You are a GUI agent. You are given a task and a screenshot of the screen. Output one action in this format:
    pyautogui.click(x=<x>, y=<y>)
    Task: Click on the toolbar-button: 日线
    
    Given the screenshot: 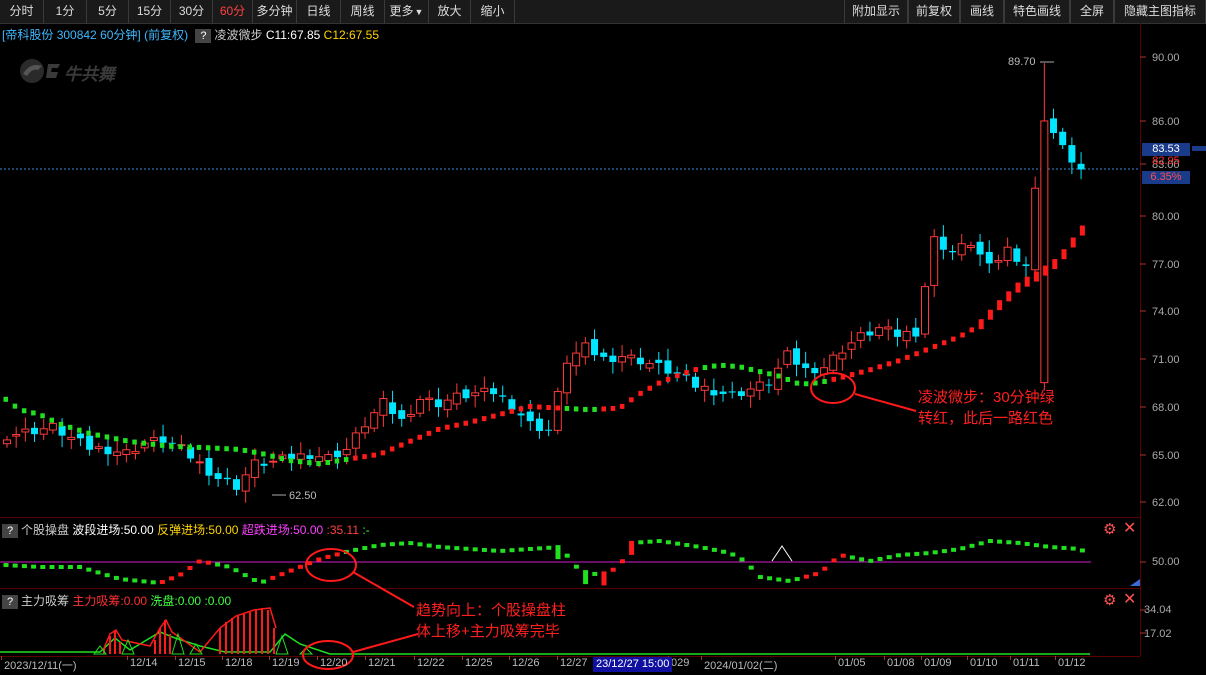 What is the action you would take?
    pyautogui.click(x=319, y=11)
    